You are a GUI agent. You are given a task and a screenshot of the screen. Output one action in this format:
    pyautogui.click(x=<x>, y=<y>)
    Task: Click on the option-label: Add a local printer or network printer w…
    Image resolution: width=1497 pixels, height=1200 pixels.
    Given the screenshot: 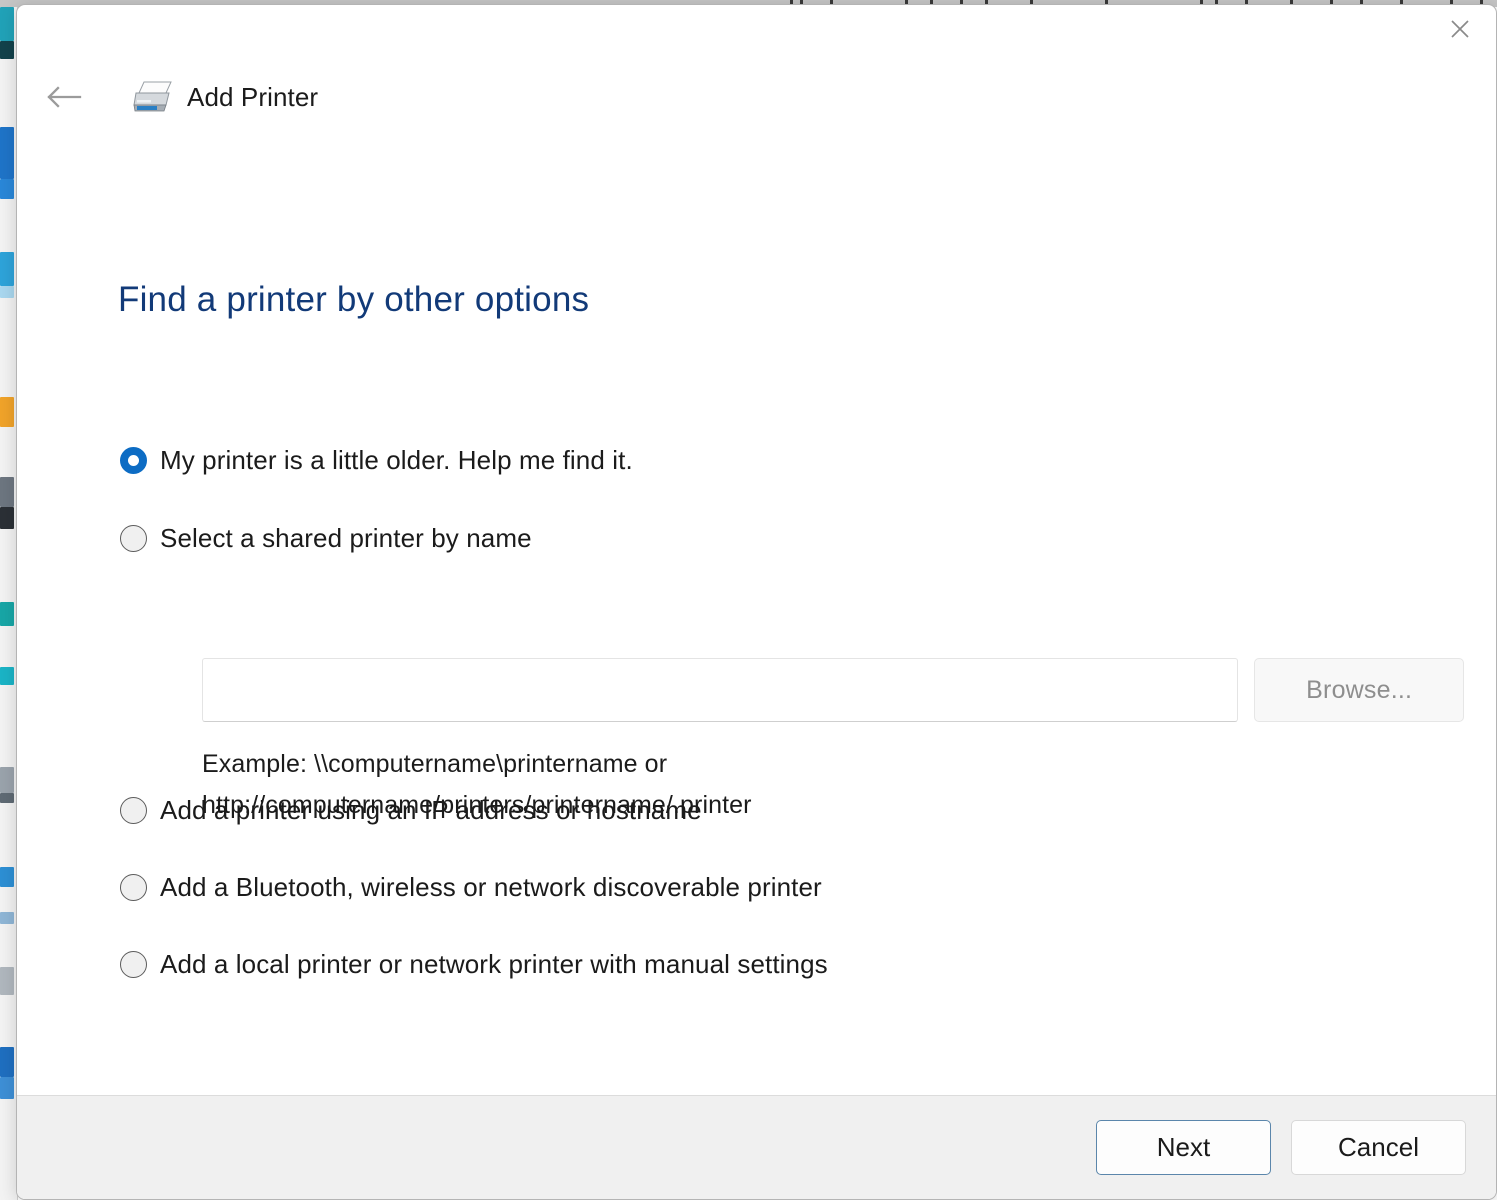 What is the action you would take?
    pyautogui.click(x=494, y=964)
    